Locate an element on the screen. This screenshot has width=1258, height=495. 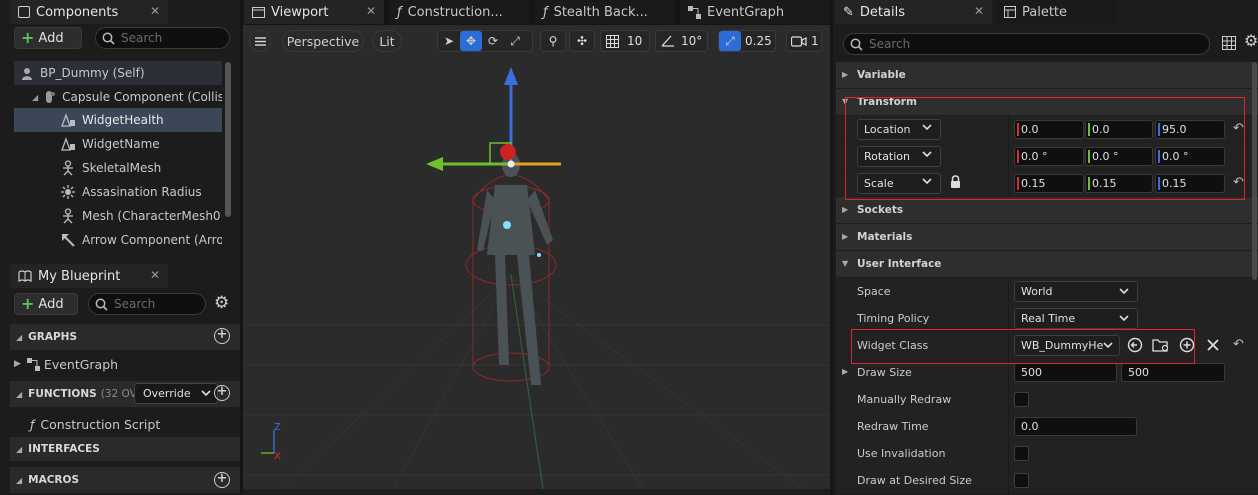
tree-item-label: Capsule Component (Collisi is located at coordinates (142, 97).